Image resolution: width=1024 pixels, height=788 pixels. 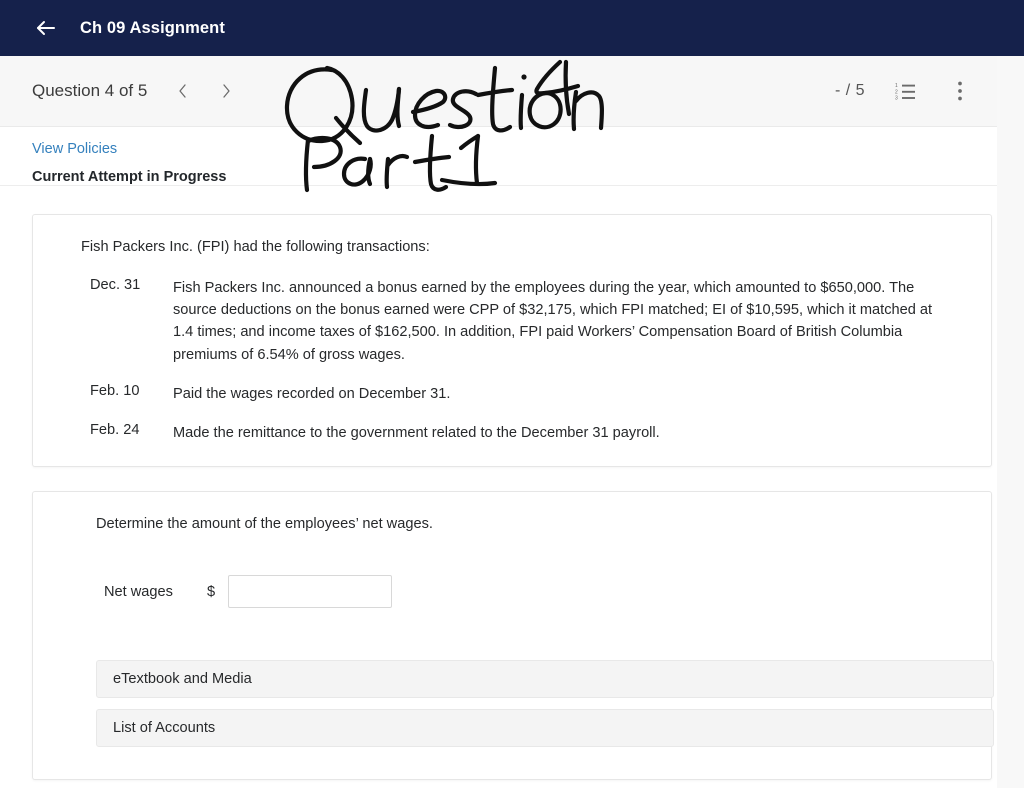 I want to click on chevron-right-icon, so click(x=226, y=91).